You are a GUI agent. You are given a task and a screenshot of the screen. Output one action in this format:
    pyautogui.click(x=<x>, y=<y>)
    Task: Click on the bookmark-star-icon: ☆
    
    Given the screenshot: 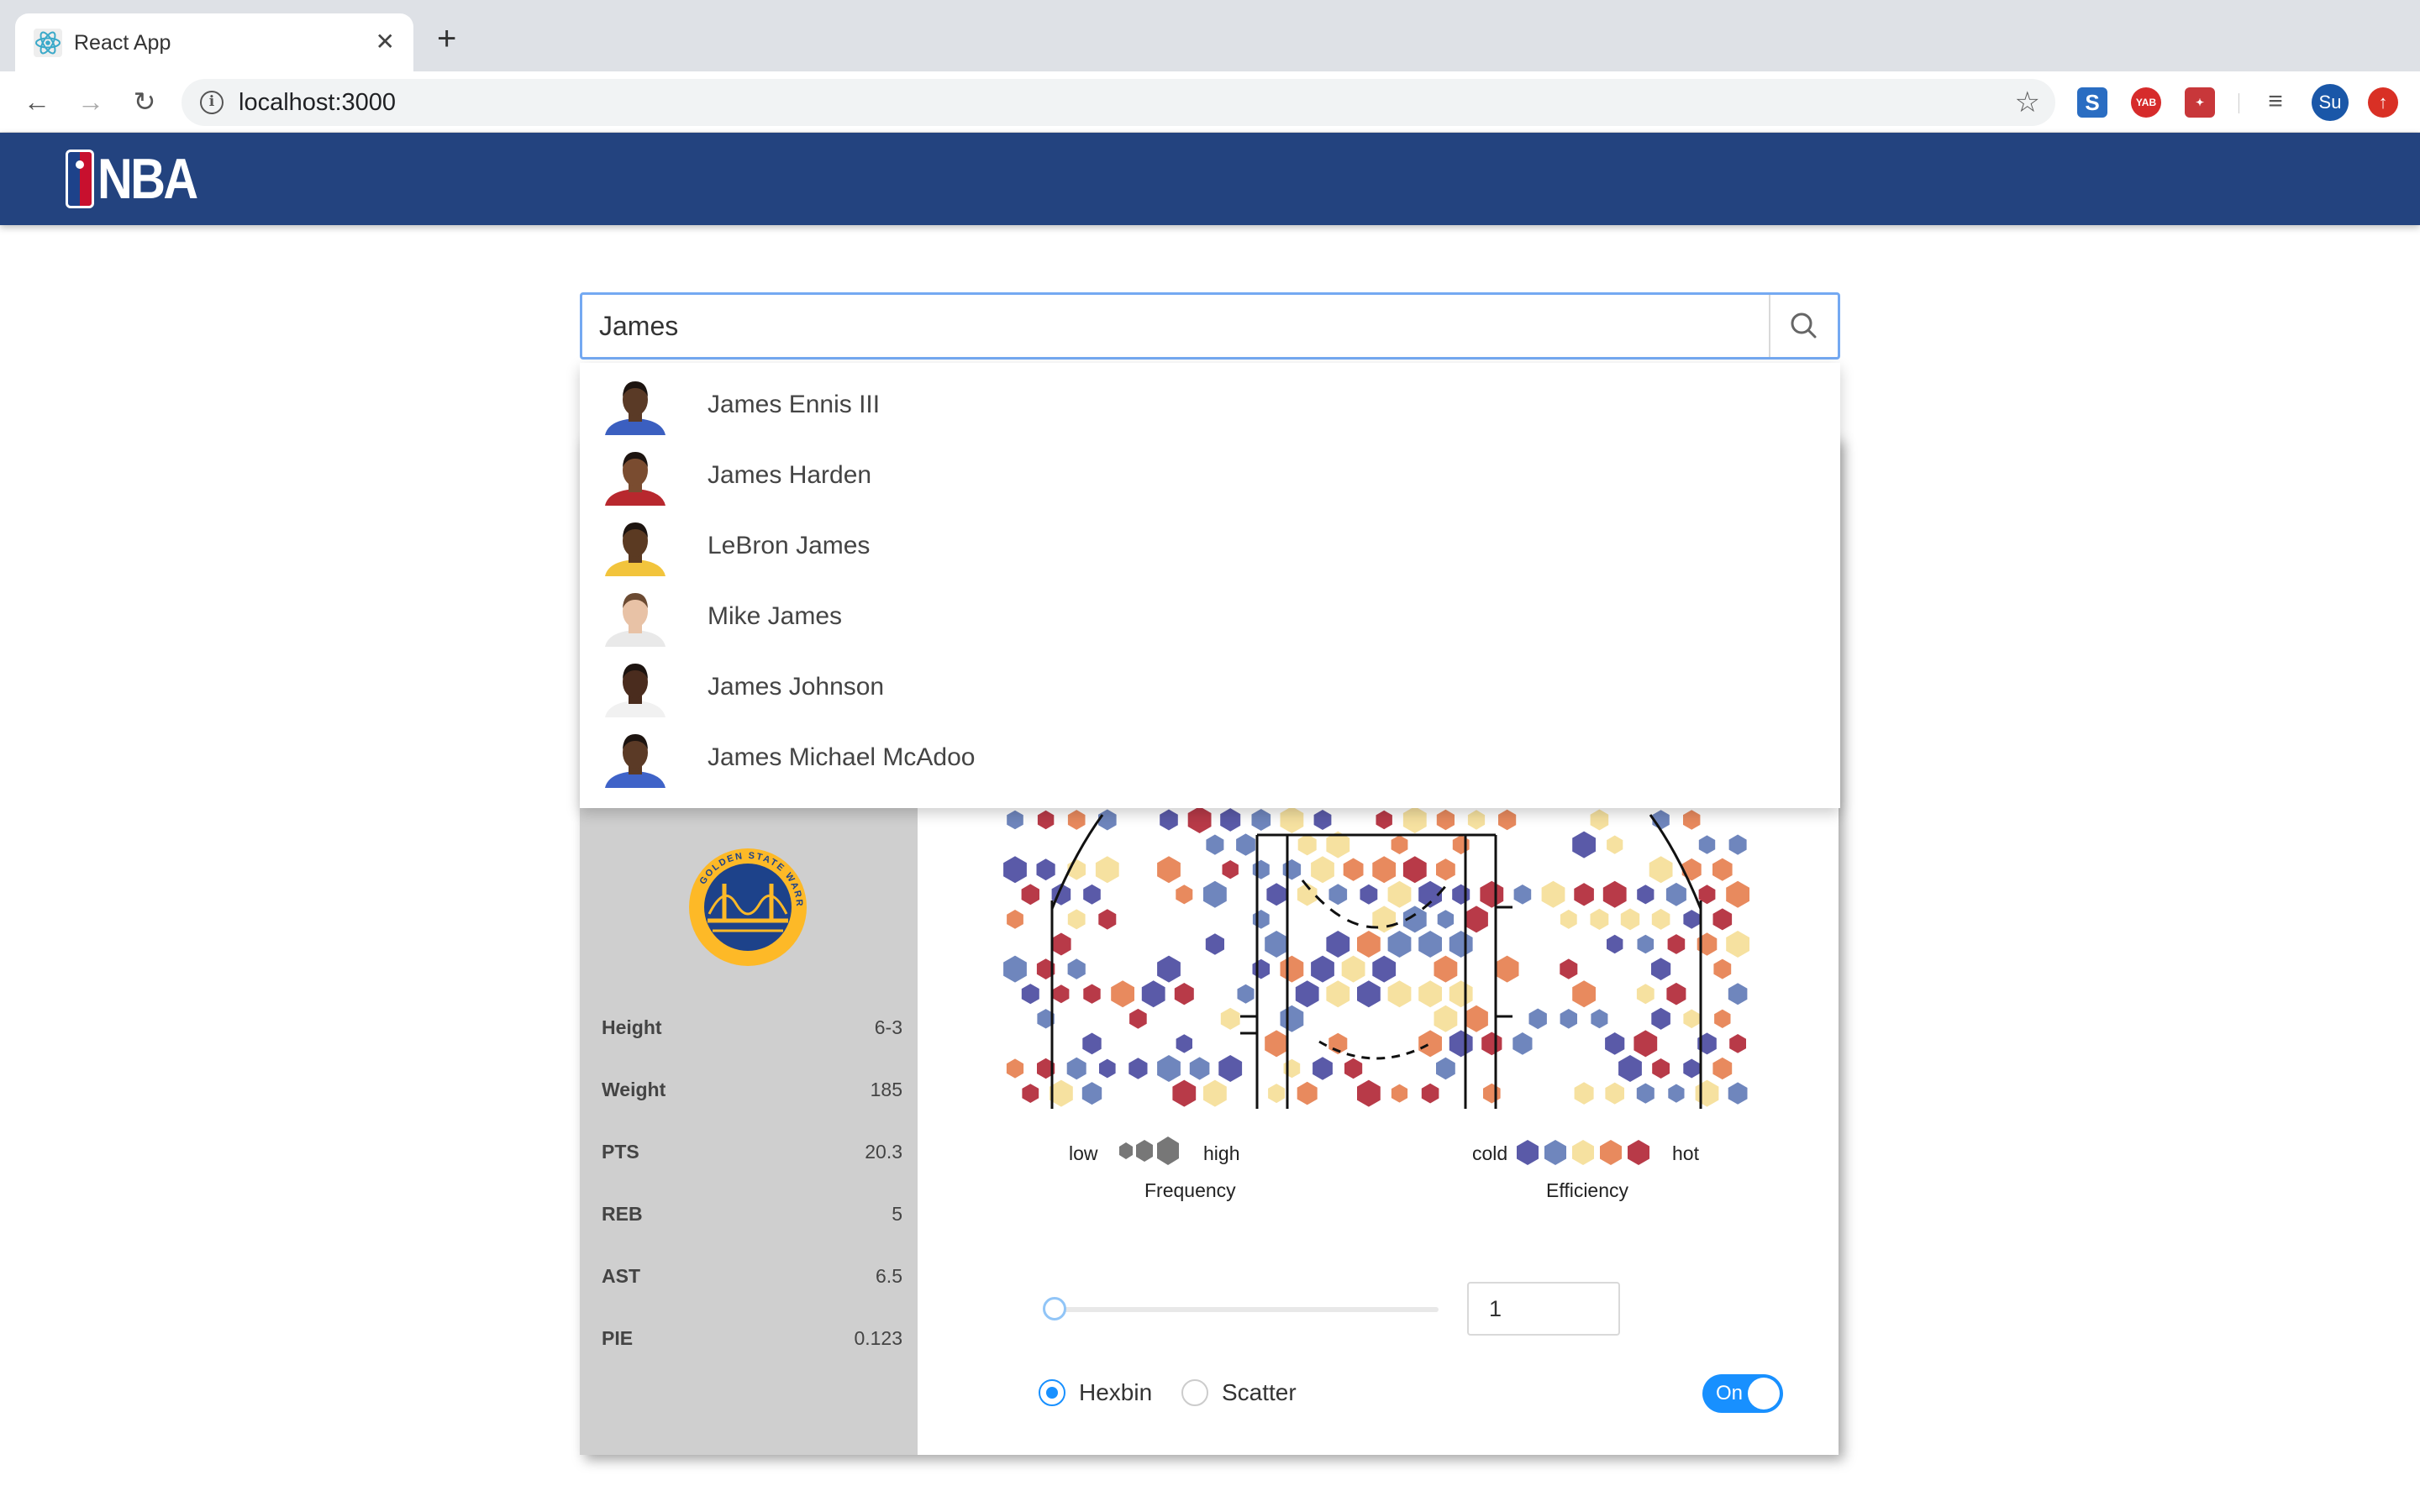 What is the action you would take?
    pyautogui.click(x=2028, y=102)
    